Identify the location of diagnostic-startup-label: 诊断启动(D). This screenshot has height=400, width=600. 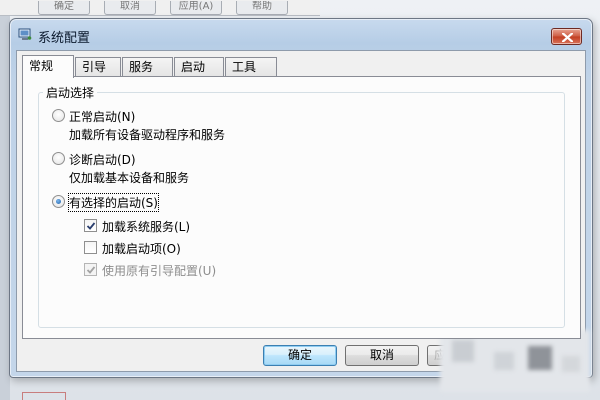
(102, 159).